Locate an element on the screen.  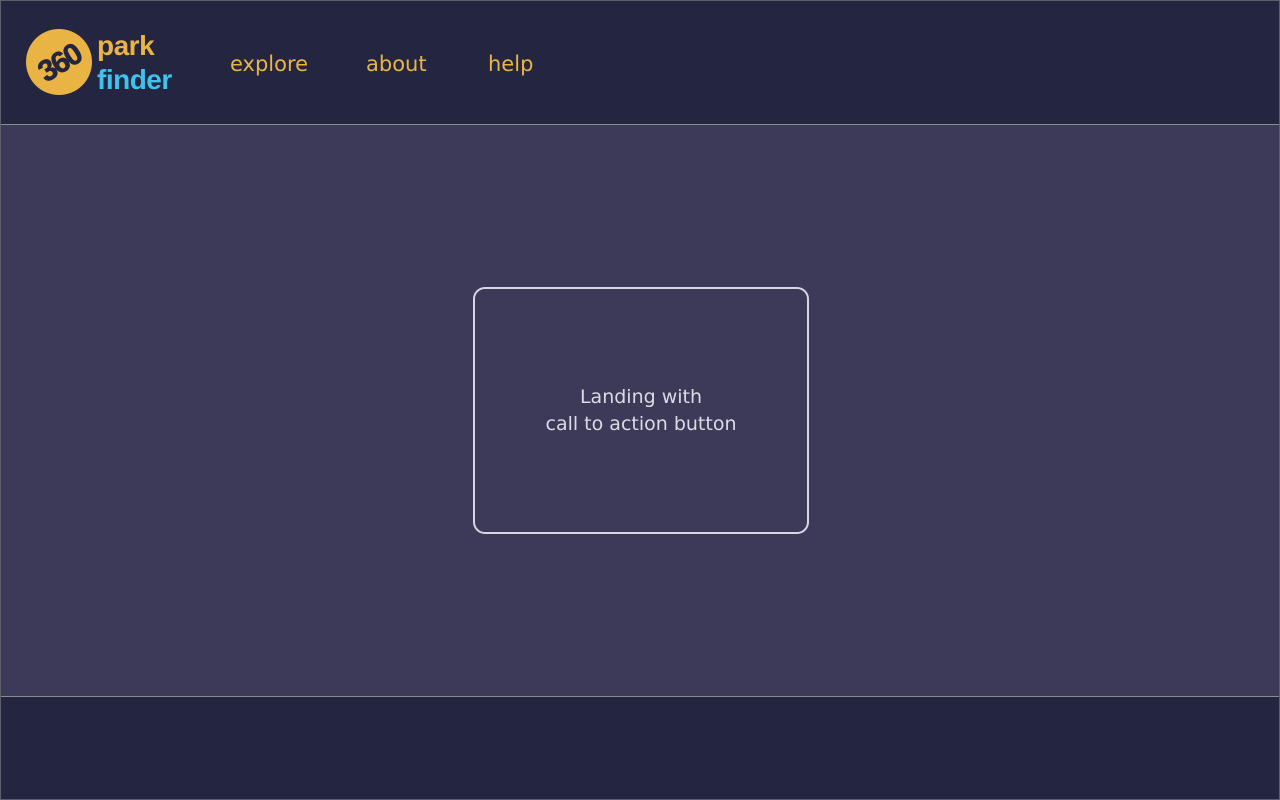
landing-cta-placeholder: Landing with call to action button is located at coordinates (641, 410).